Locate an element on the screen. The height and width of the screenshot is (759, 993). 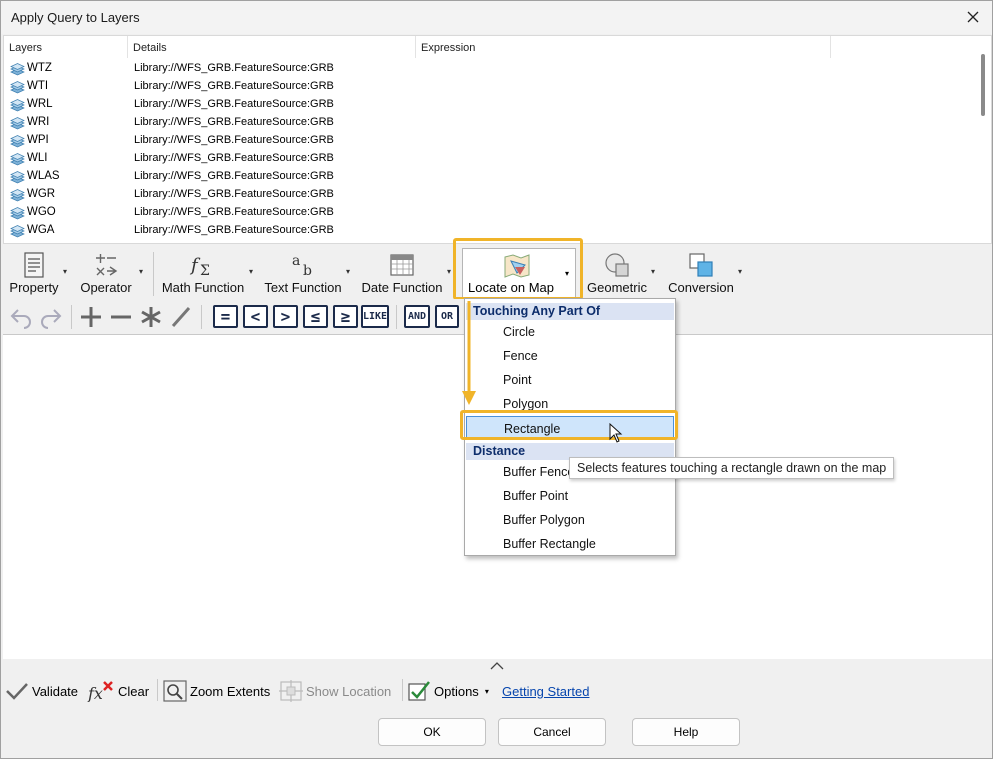
layer-row: WGR Library://WFS_GRB.FeatureSource:GRB is located at coordinates (484, 195).